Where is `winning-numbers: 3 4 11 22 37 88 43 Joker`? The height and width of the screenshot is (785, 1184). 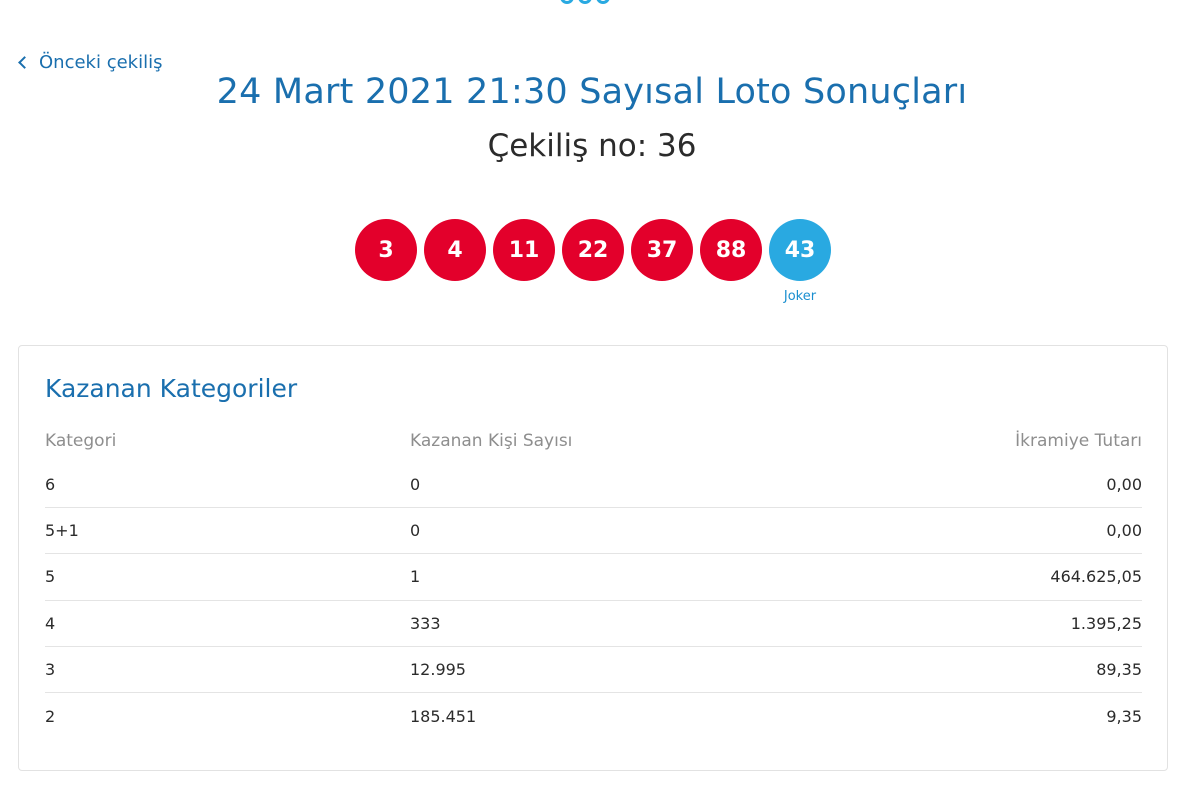
winning-numbers: 3 4 11 22 37 88 43 Joker is located at coordinates (593, 261).